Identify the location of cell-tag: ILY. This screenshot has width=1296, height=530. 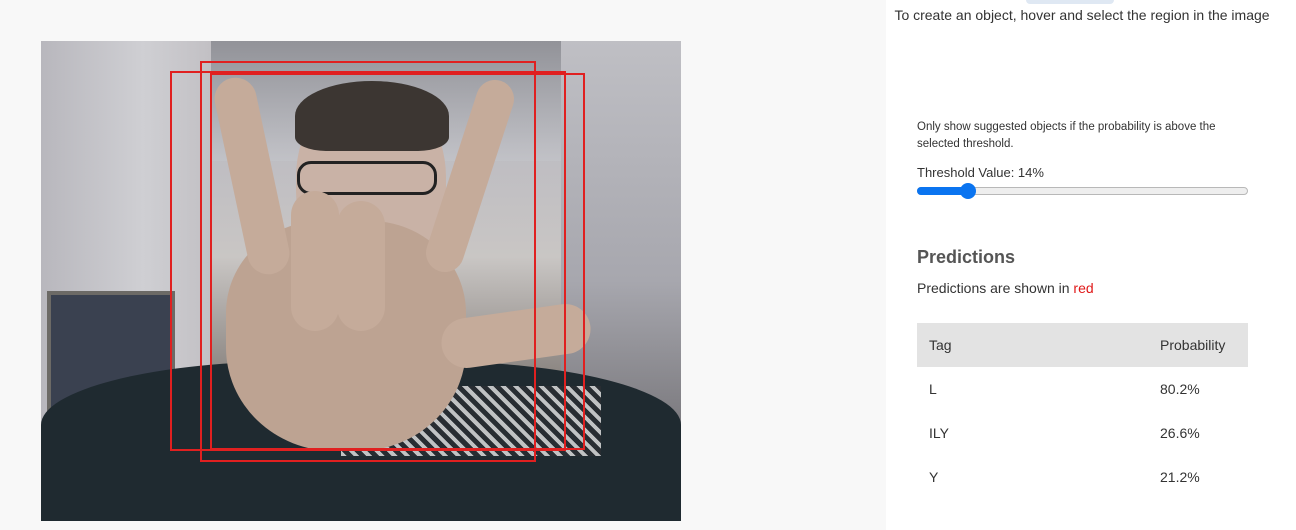
(939, 433).